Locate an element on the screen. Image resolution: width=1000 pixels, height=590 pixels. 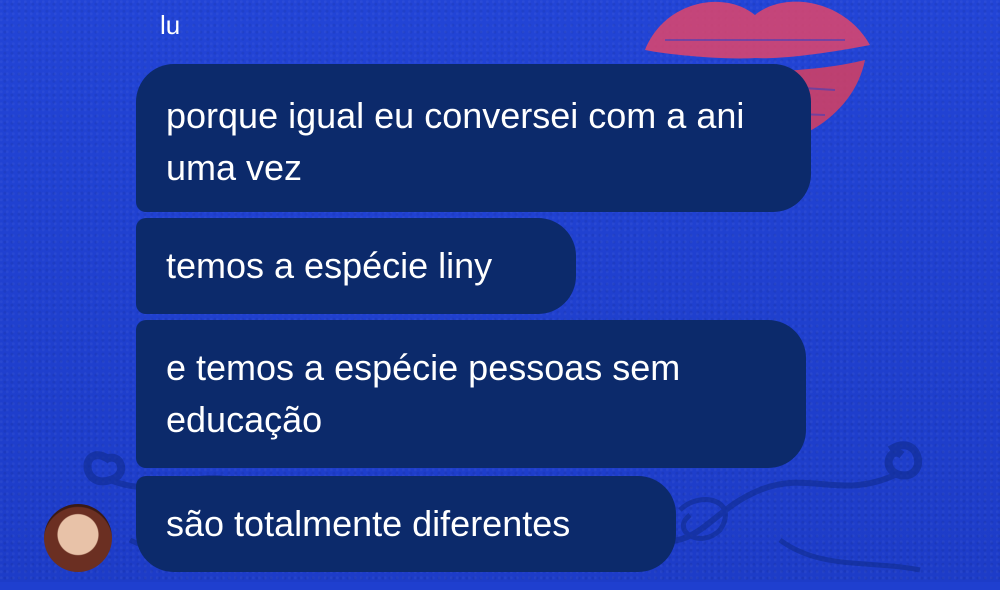
message-bubble: são totalmente diferentes is located at coordinates (406, 524).